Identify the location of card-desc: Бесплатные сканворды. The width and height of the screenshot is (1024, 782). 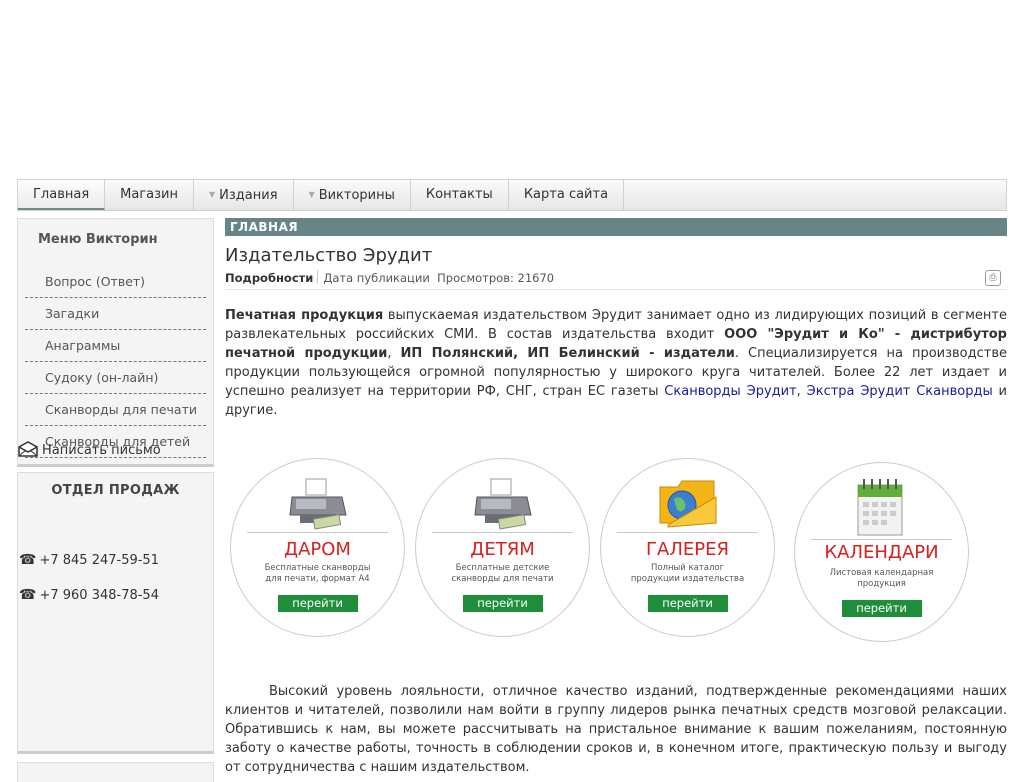
(317, 568).